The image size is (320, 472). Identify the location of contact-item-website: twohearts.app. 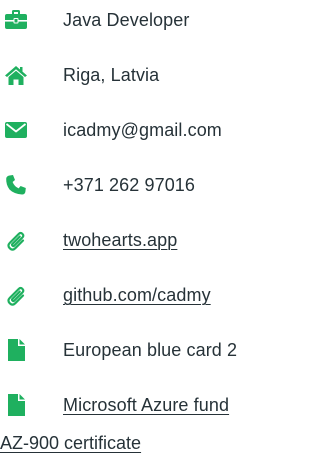
(135, 240).